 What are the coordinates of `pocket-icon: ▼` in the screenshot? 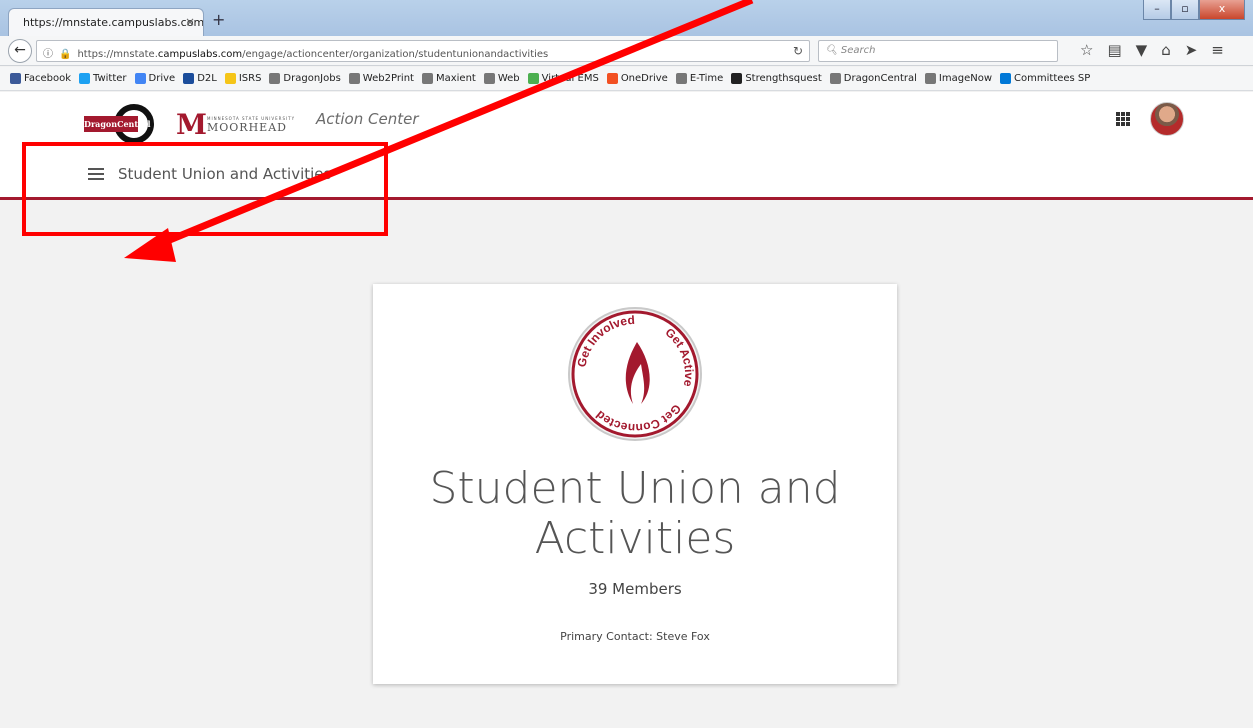 It's located at (1142, 50).